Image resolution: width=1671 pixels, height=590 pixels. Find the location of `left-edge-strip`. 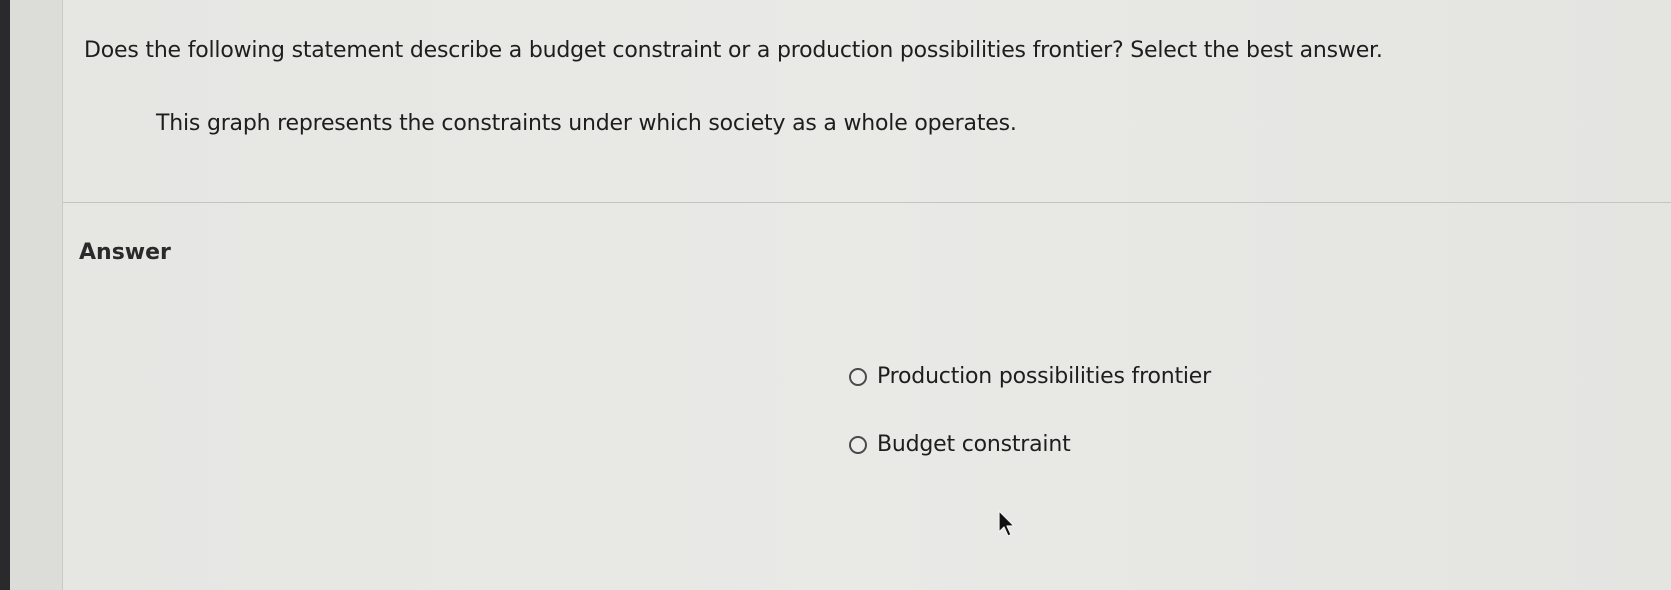

left-edge-strip is located at coordinates (5, 295).